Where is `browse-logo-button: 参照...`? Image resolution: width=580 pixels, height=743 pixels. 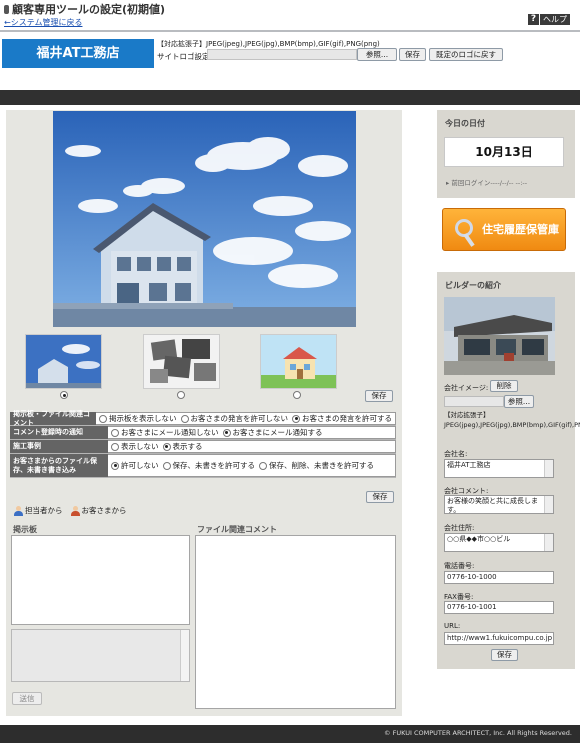
browse-logo-button: 参照... is located at coordinates (377, 54).